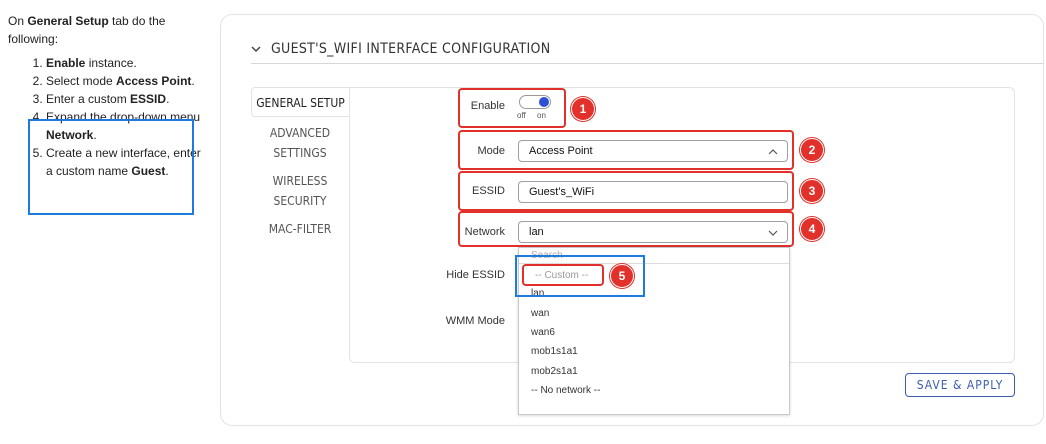 The width and height of the screenshot is (1046, 444). What do you see at coordinates (300, 153) in the screenshot?
I see `tab-label-line: SETTINGS` at bounding box center [300, 153].